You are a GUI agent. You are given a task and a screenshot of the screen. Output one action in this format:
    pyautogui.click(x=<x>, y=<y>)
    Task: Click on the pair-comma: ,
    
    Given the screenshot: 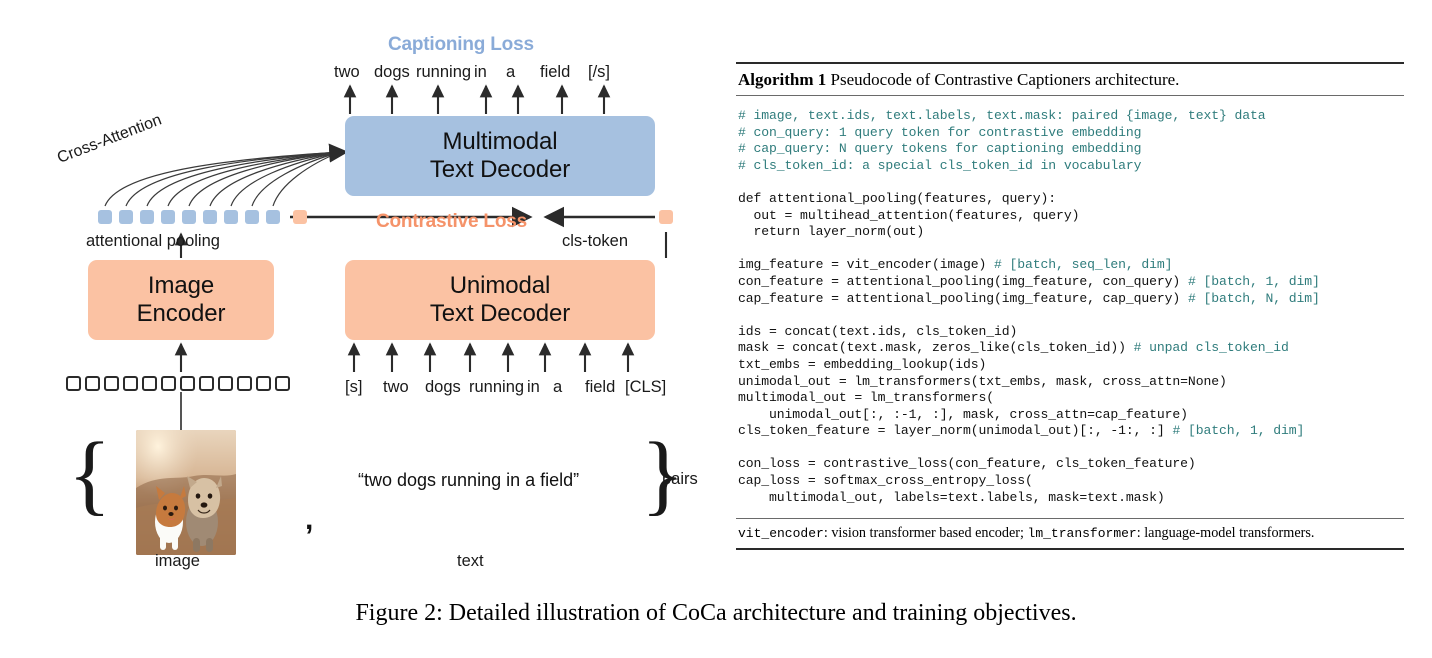 What is the action you would take?
    pyautogui.click(x=309, y=519)
    